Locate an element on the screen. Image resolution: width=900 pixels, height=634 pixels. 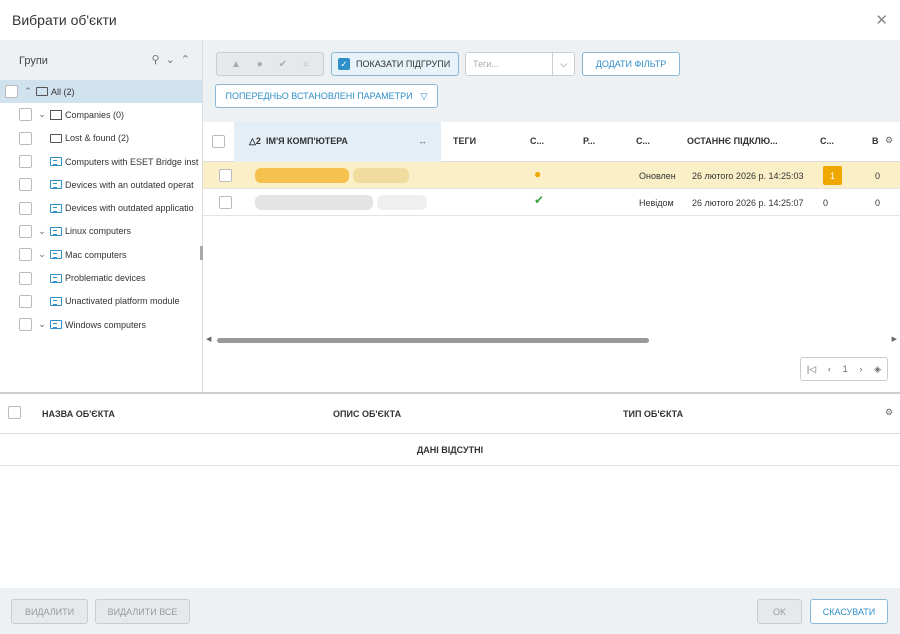
folder-icon is located at coordinates (56, 138).